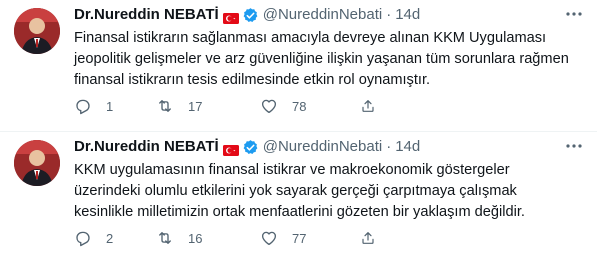 The image size is (597, 265). Describe the element at coordinates (110, 238) in the screenshot. I see `reply-count: 2` at that location.